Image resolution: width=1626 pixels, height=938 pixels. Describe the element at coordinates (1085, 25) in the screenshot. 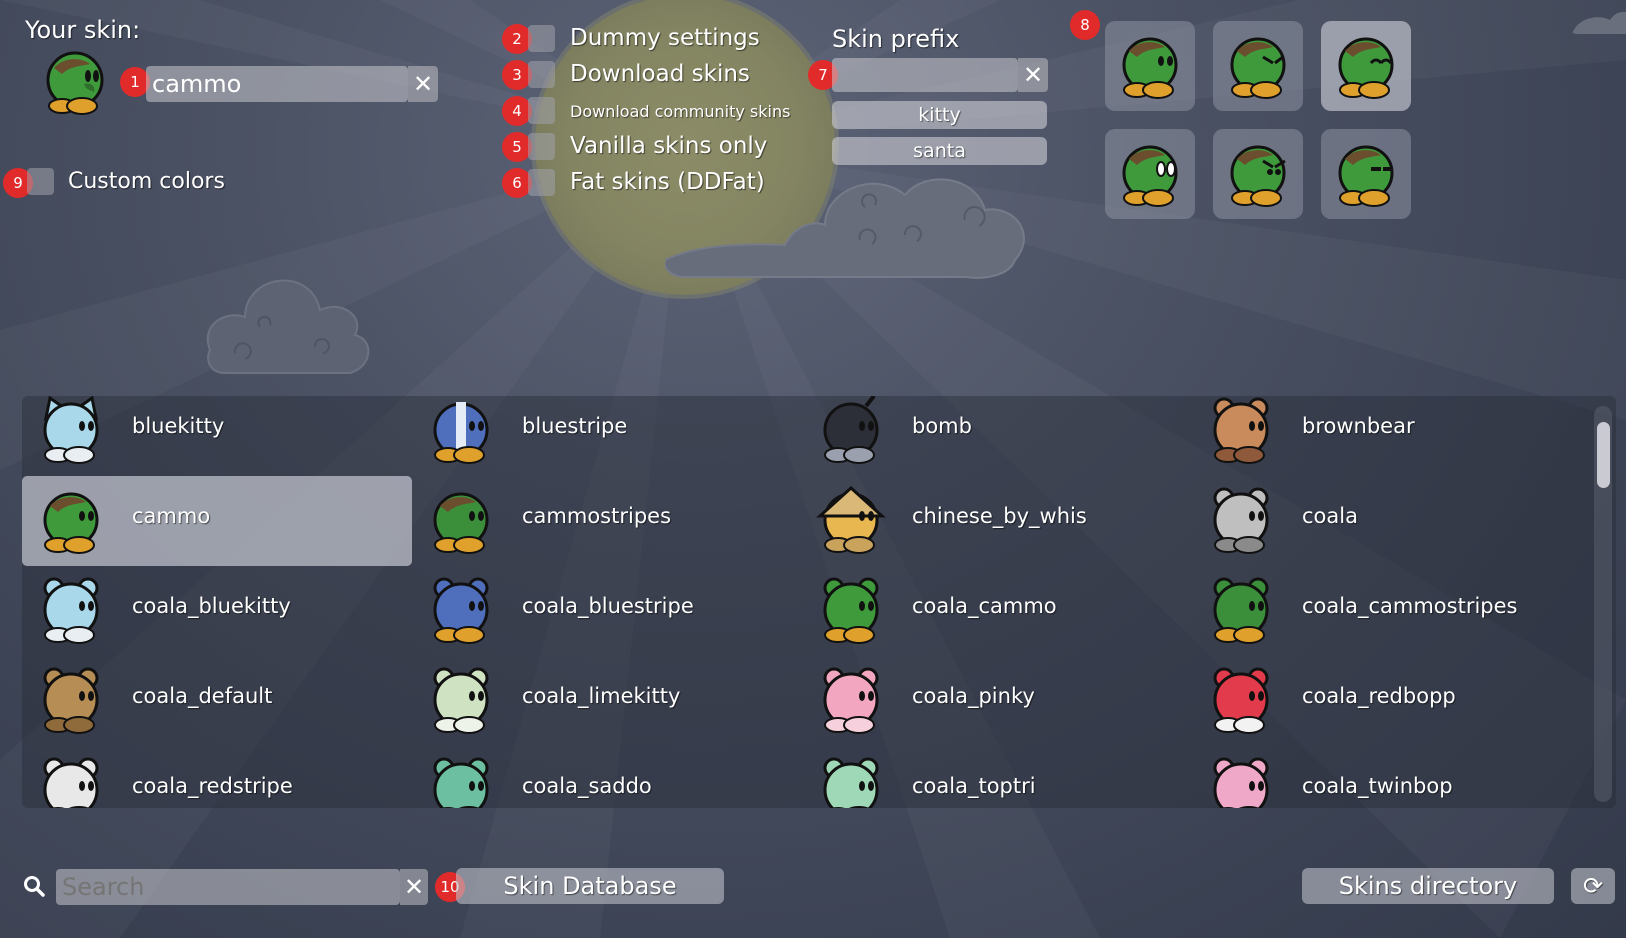

I see `badge-8: 8` at that location.